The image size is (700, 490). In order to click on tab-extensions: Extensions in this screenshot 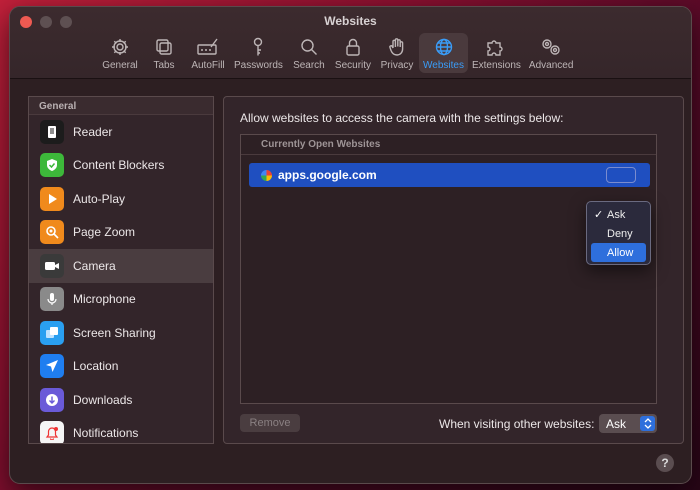, I will do `click(496, 53)`.